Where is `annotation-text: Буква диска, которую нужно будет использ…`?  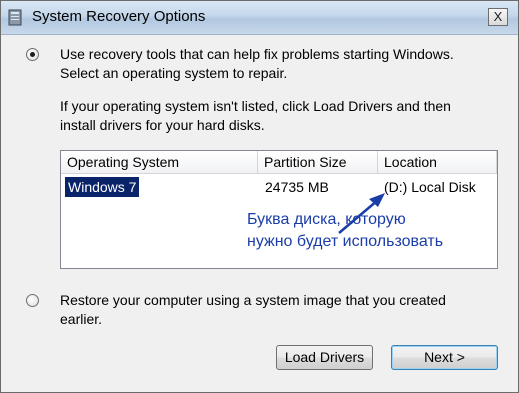
annotation-text: Буква диска, которую нужно будет использ… is located at coordinates (345, 231).